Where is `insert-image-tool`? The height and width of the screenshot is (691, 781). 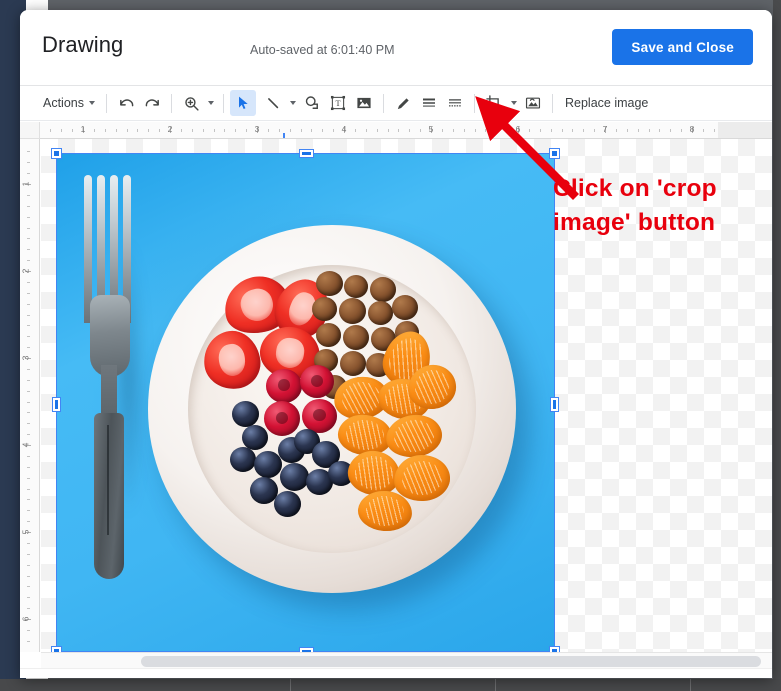
insert-image-tool is located at coordinates (364, 103).